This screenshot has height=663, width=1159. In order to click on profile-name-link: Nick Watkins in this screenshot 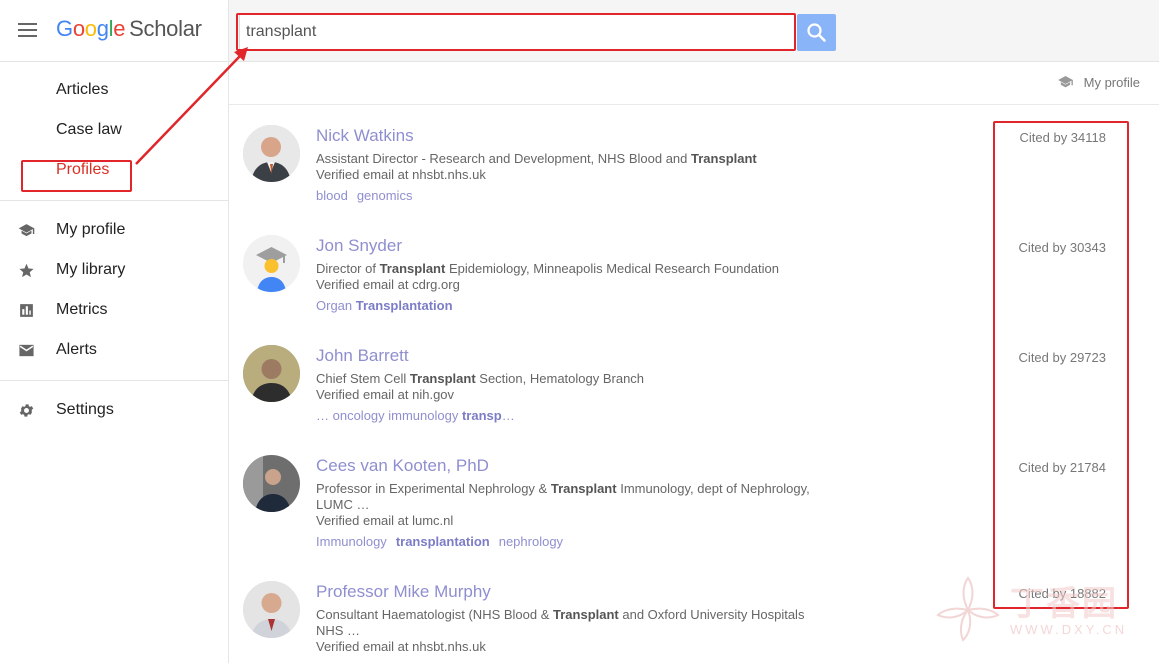, I will do `click(365, 136)`.